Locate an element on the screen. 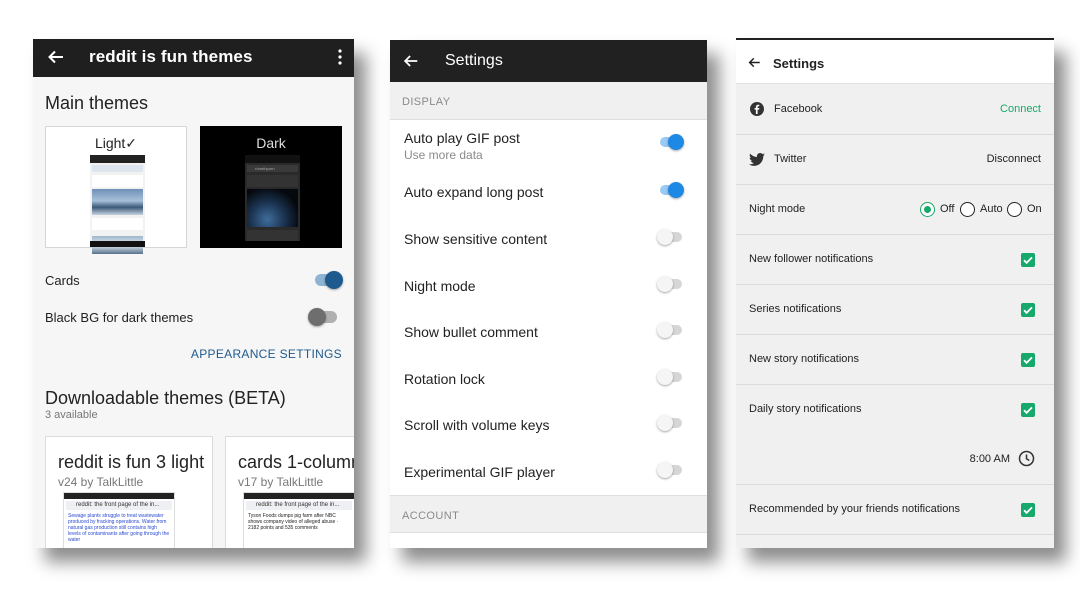 This screenshot has height=608, width=1080. series-checkbox is located at coordinates (1028, 310).